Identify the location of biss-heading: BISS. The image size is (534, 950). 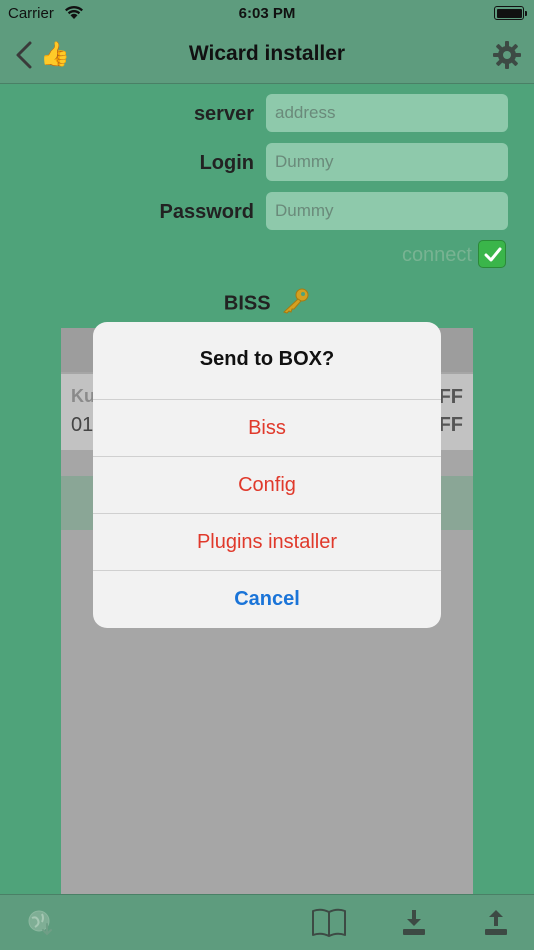
(267, 304).